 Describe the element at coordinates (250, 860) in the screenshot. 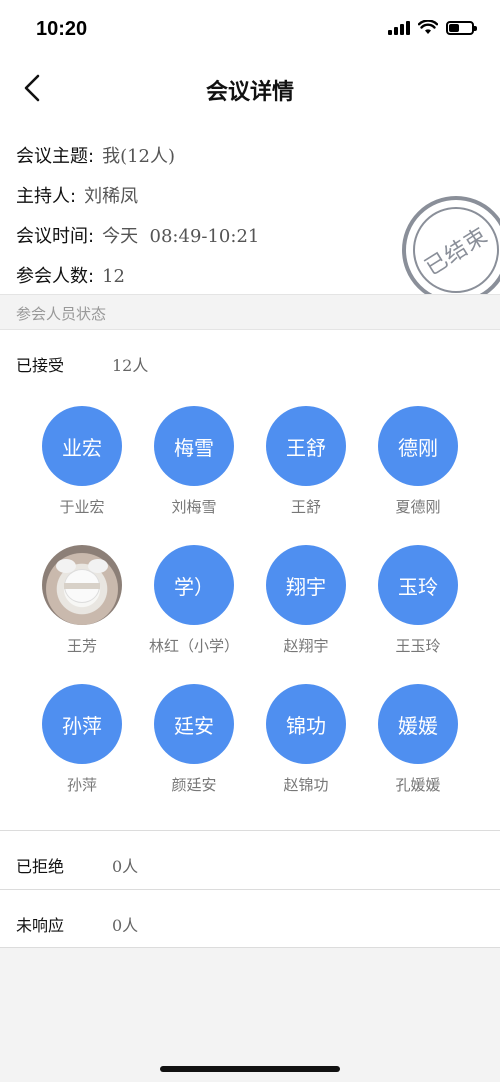

I see `rejected-row: 已拒绝 0人` at that location.